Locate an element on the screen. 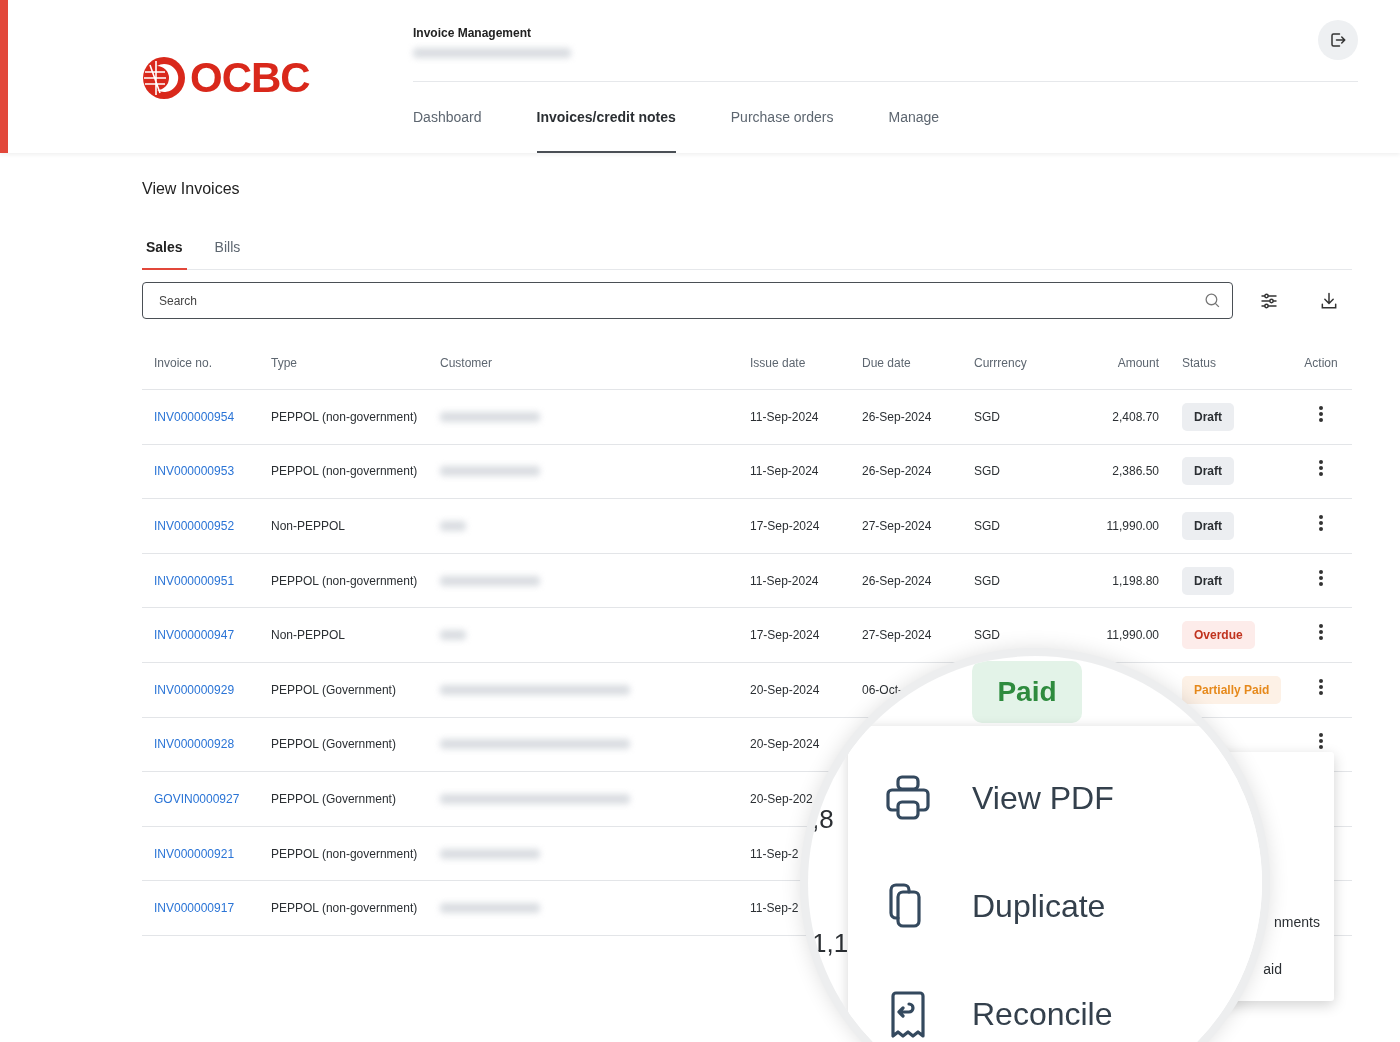  logo-emblem-icon is located at coordinates (164, 77).